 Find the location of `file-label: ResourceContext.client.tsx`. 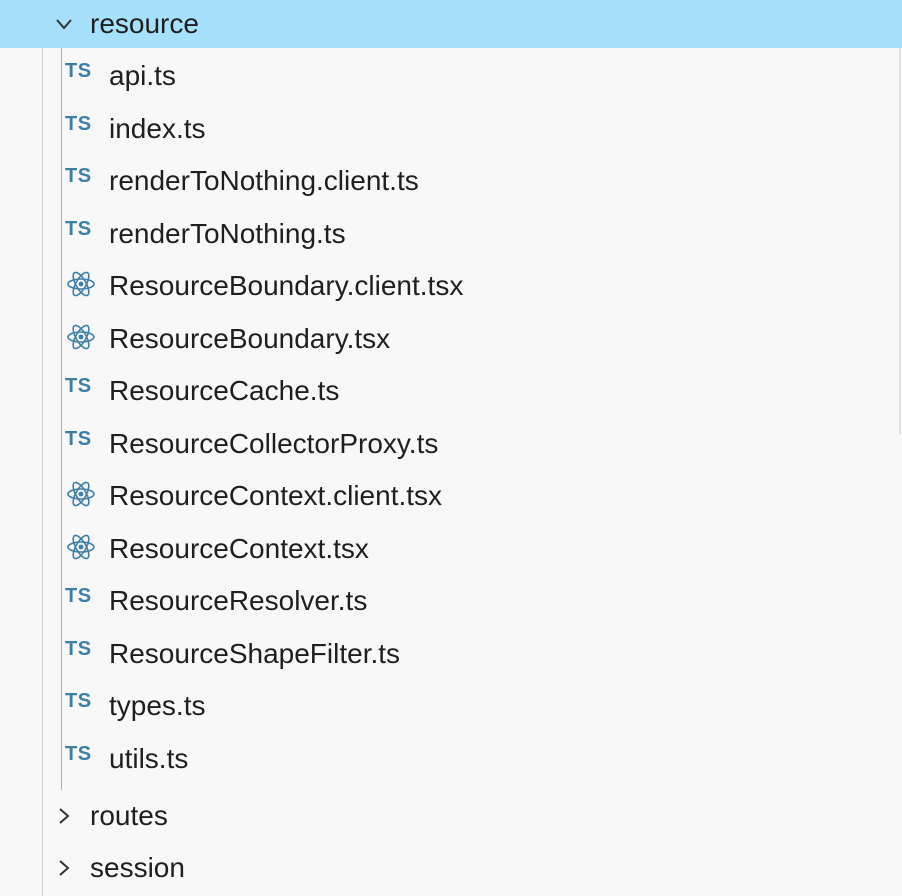

file-label: ResourceContext.client.tsx is located at coordinates (276, 495).